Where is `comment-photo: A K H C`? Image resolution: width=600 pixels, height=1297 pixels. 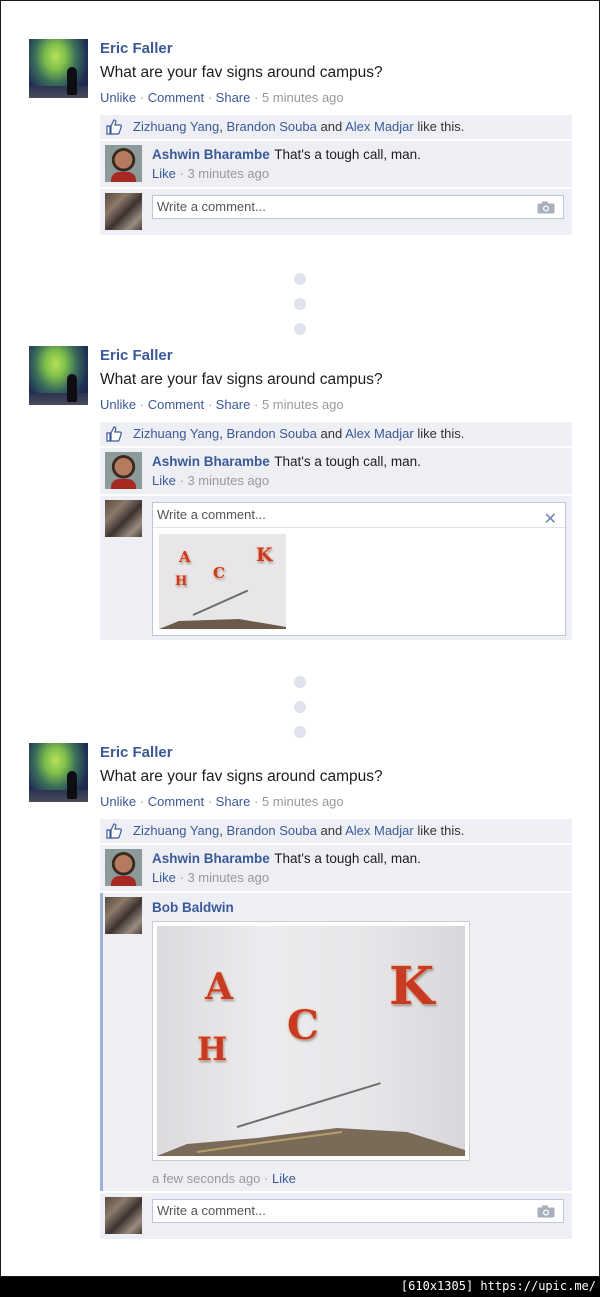
comment-photo: A K H C is located at coordinates (311, 1041).